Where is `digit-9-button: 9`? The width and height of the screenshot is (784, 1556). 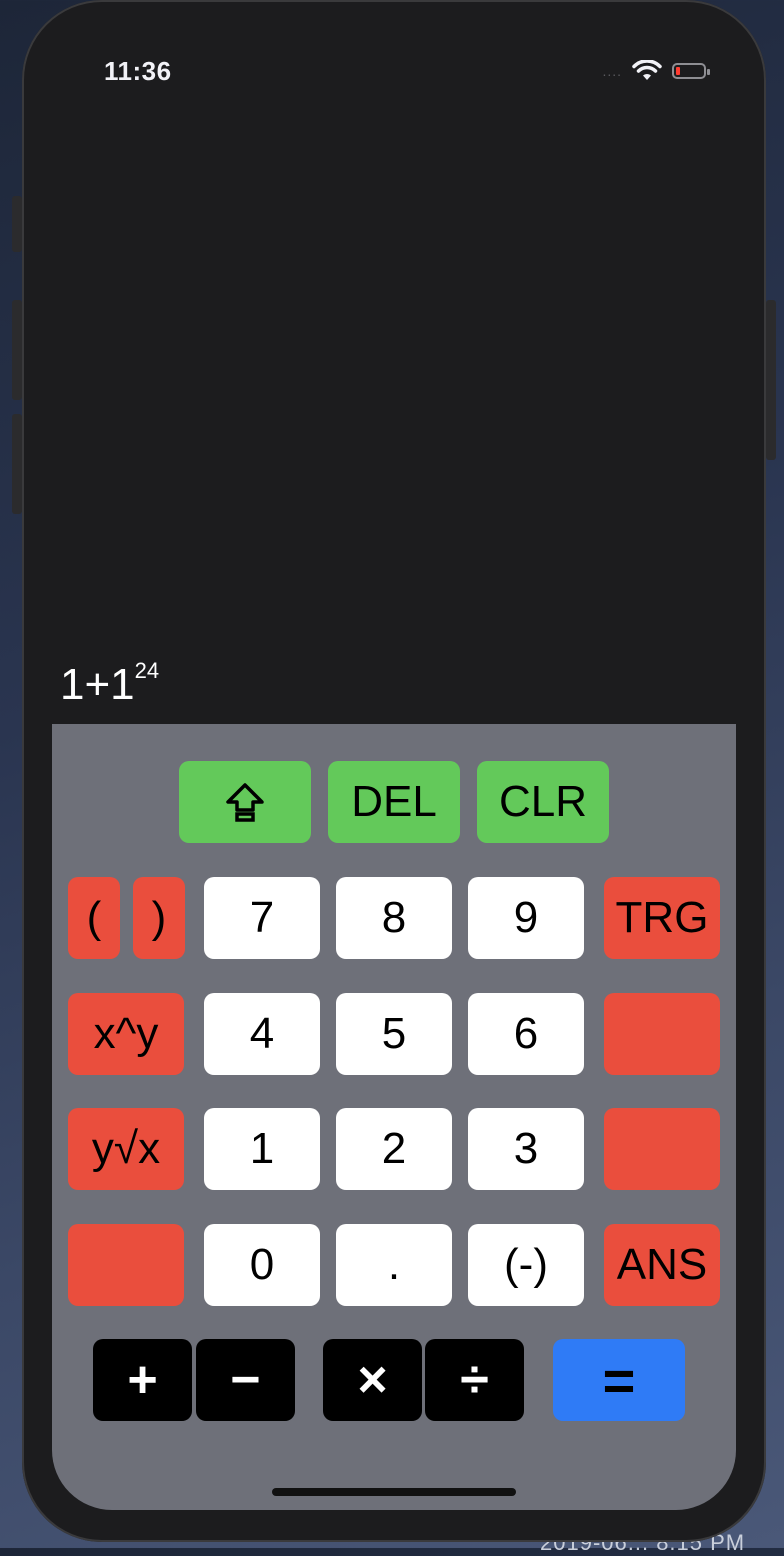
digit-9-button: 9 is located at coordinates (526, 918).